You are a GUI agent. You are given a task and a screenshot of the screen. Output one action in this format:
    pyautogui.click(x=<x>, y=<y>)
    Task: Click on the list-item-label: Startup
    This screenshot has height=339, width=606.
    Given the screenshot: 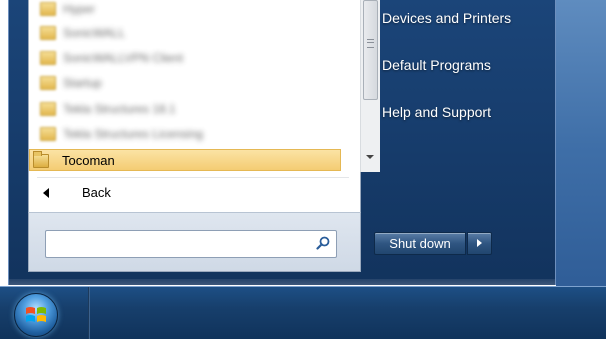 What is the action you would take?
    pyautogui.click(x=82, y=83)
    